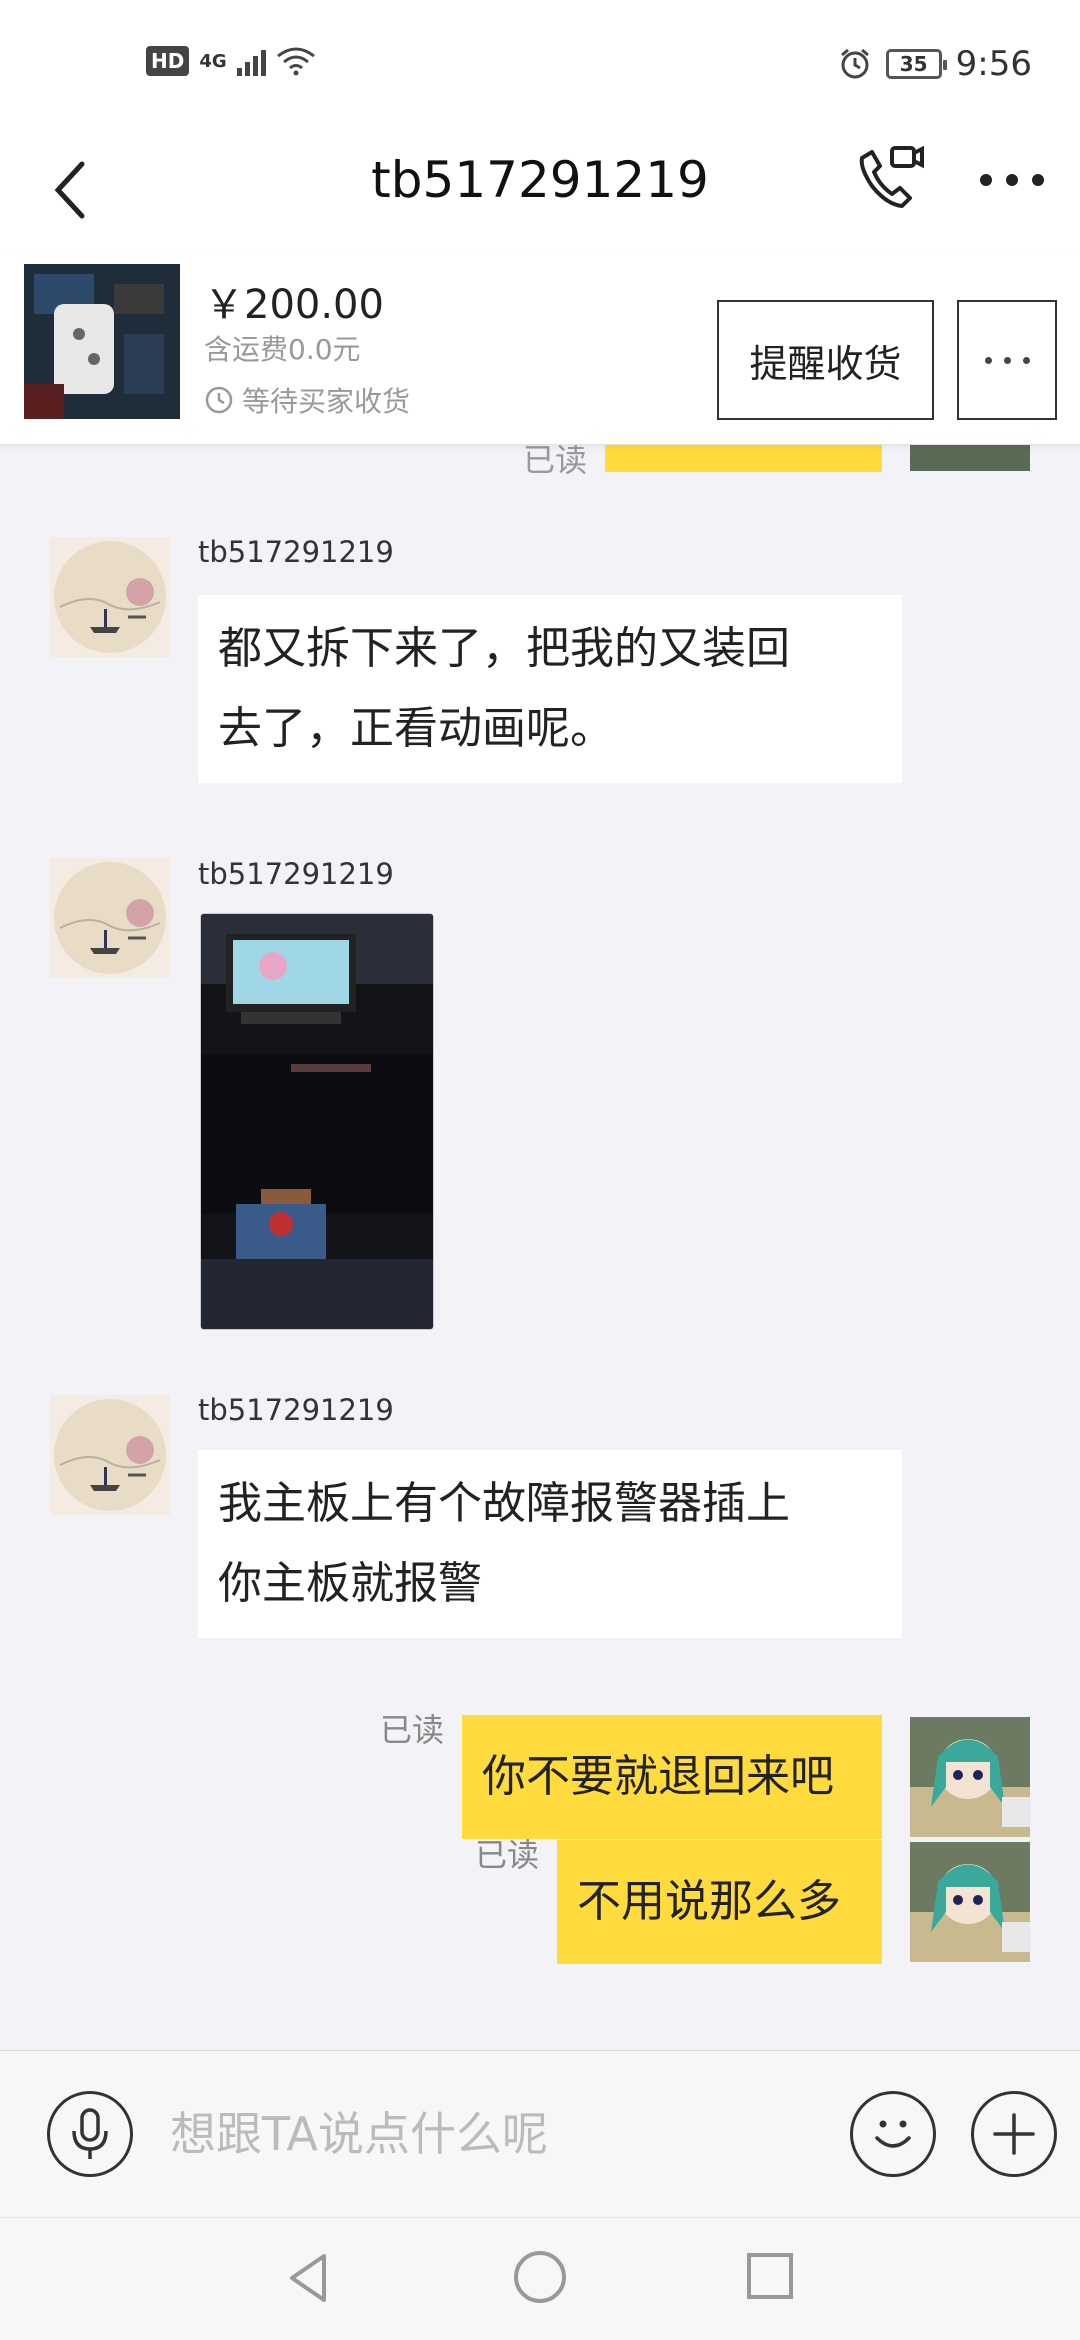  I want to click on order-status: 等待买家收货, so click(307, 400).